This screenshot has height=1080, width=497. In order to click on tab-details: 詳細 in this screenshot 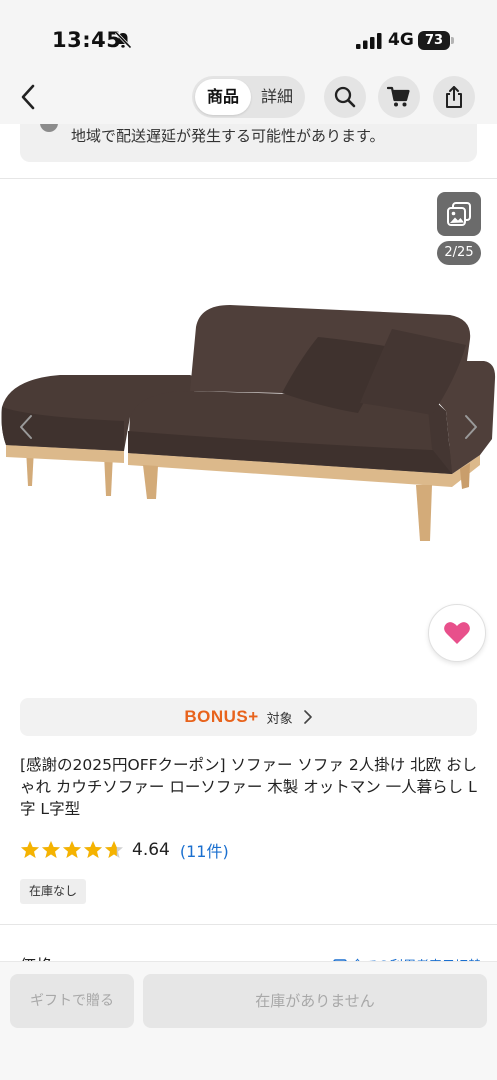, I will do `click(277, 97)`.